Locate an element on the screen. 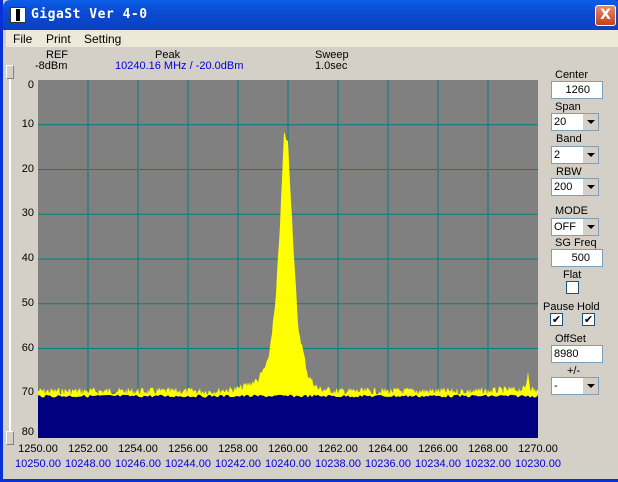 The width and height of the screenshot is (618, 482). band-value: 2 is located at coordinates (557, 155).